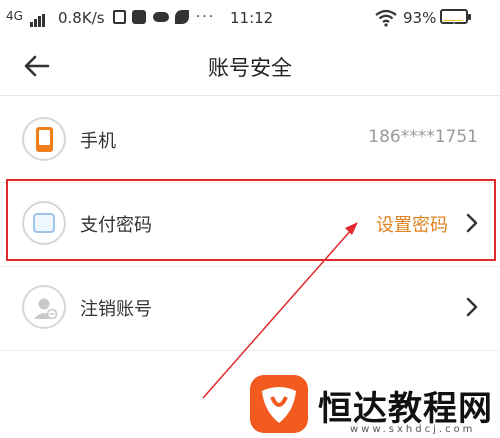 The image size is (500, 438). What do you see at coordinates (44, 307) in the screenshot?
I see `user-remove-icon` at bounding box center [44, 307].